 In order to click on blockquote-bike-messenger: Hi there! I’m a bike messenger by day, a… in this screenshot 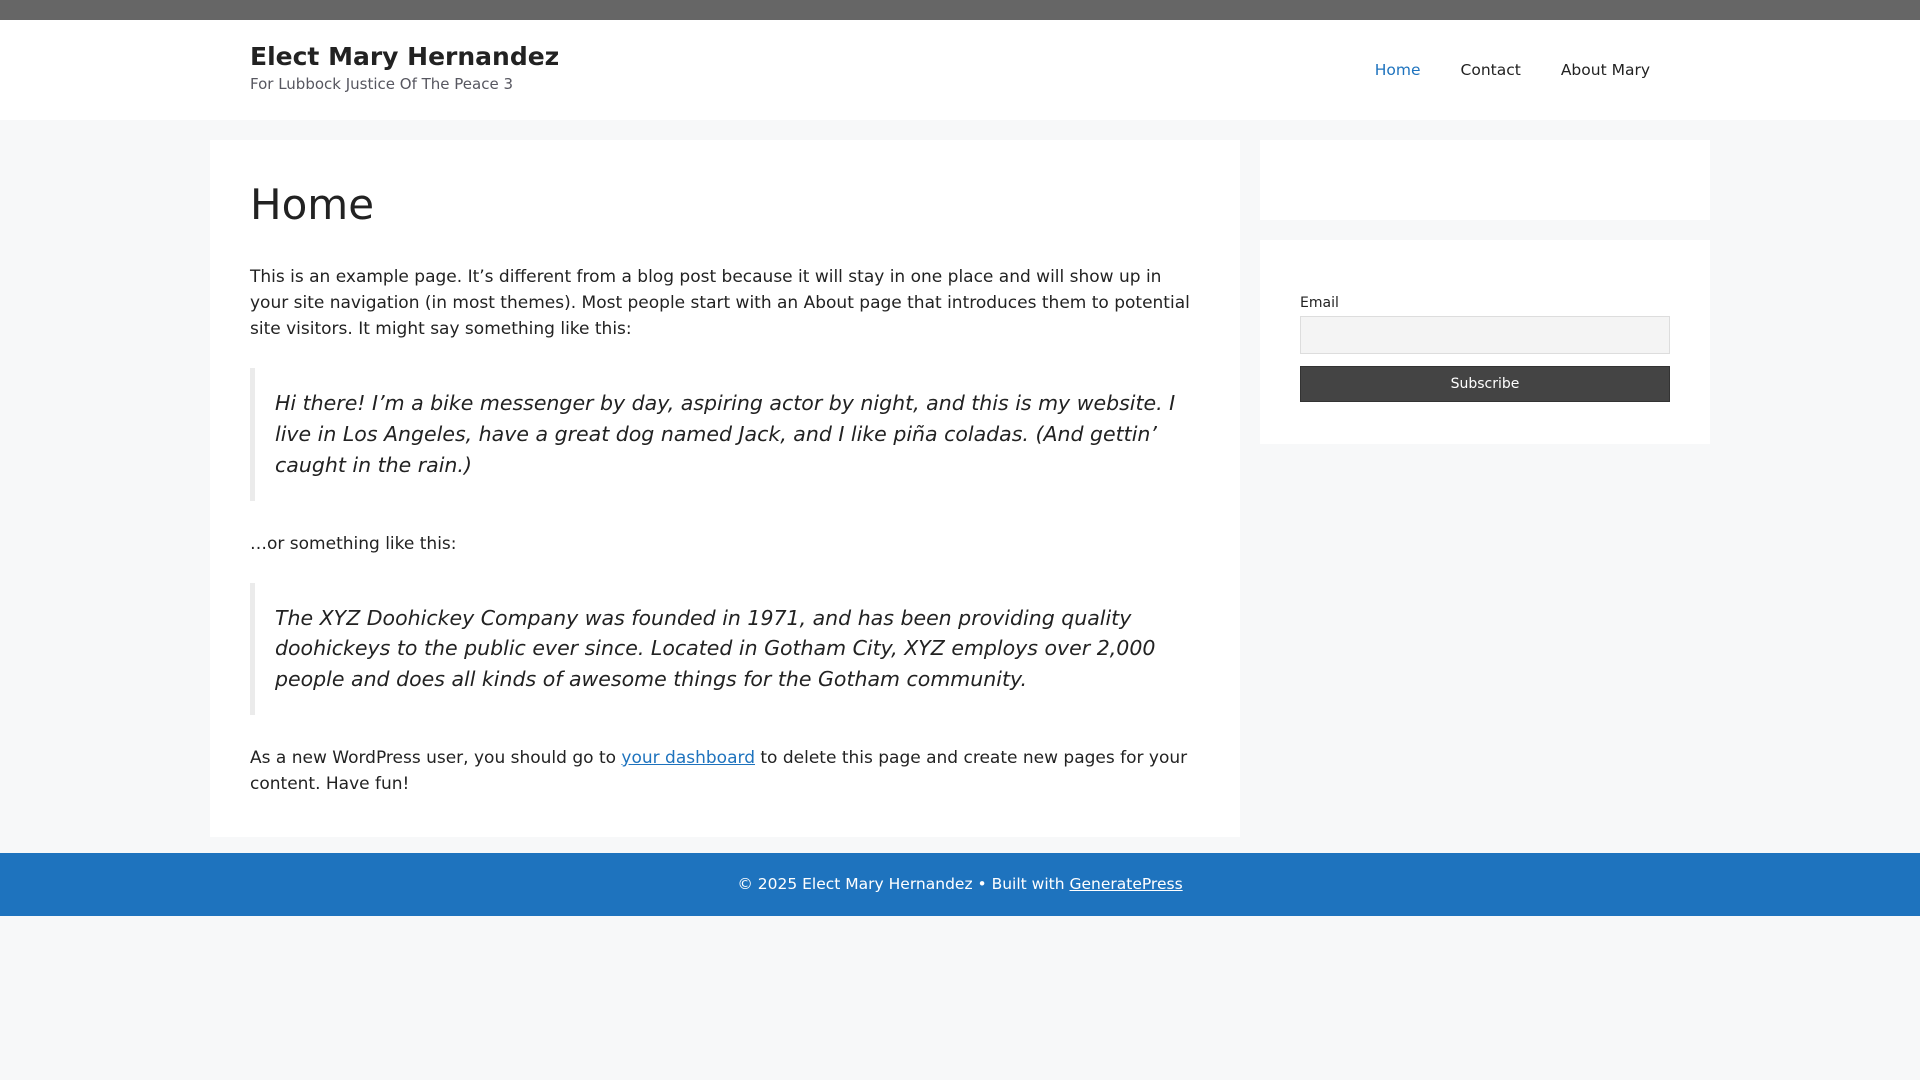, I will do `click(725, 434)`.